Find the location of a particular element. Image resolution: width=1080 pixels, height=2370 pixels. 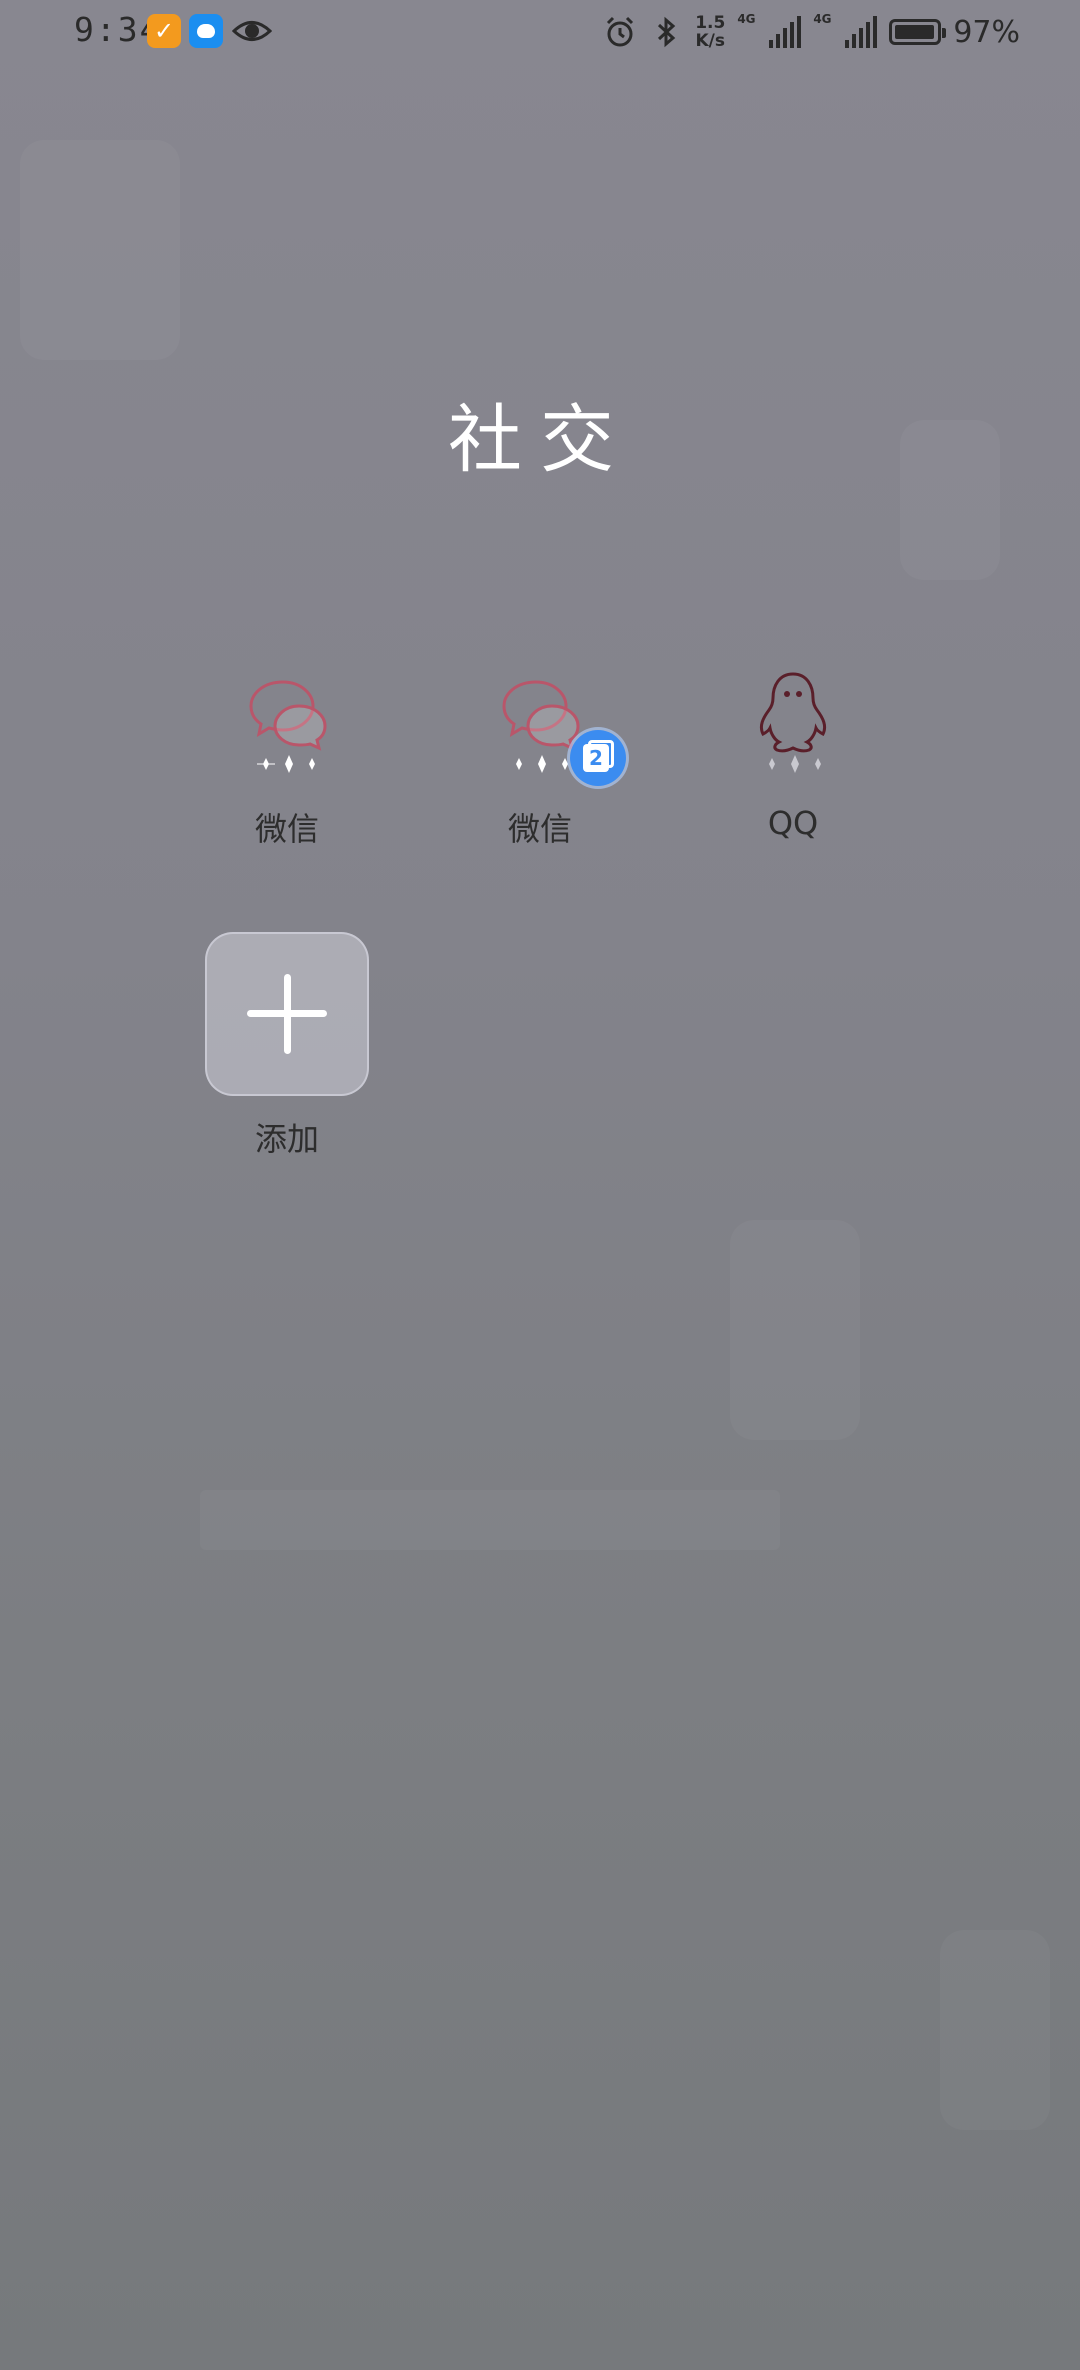

add-app-button is located at coordinates (287, 1014).